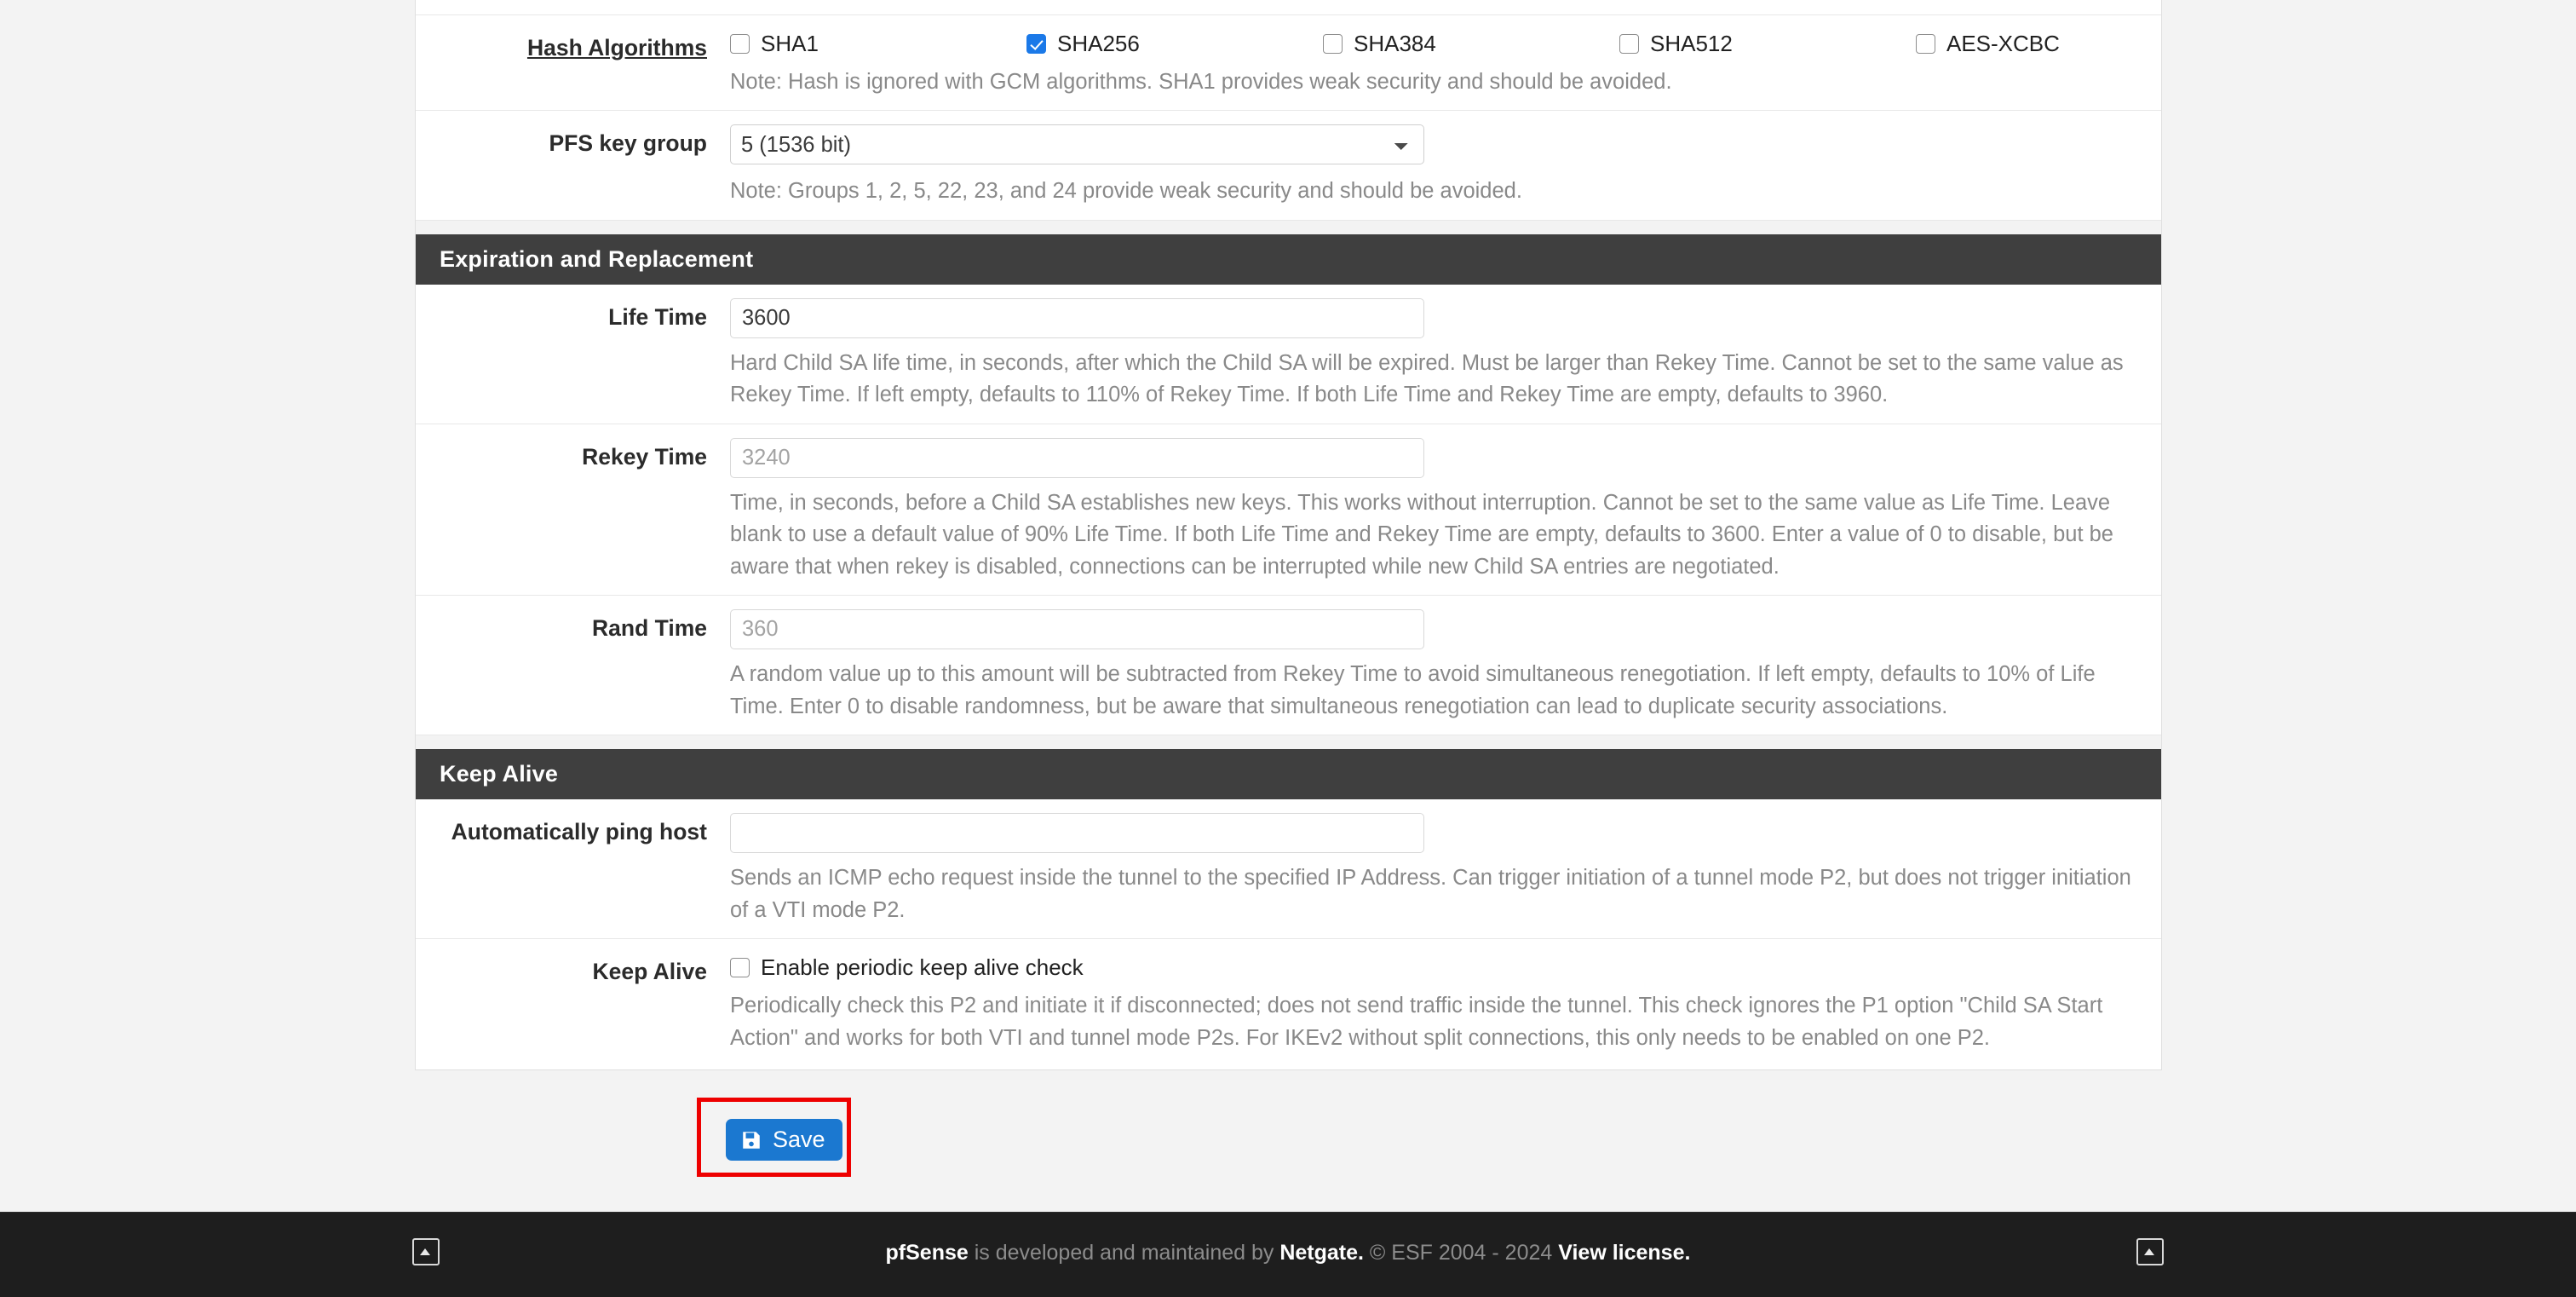 Image resolution: width=2576 pixels, height=1297 pixels. Describe the element at coordinates (649, 628) in the screenshot. I see `rand-time-label: Rand Time` at that location.